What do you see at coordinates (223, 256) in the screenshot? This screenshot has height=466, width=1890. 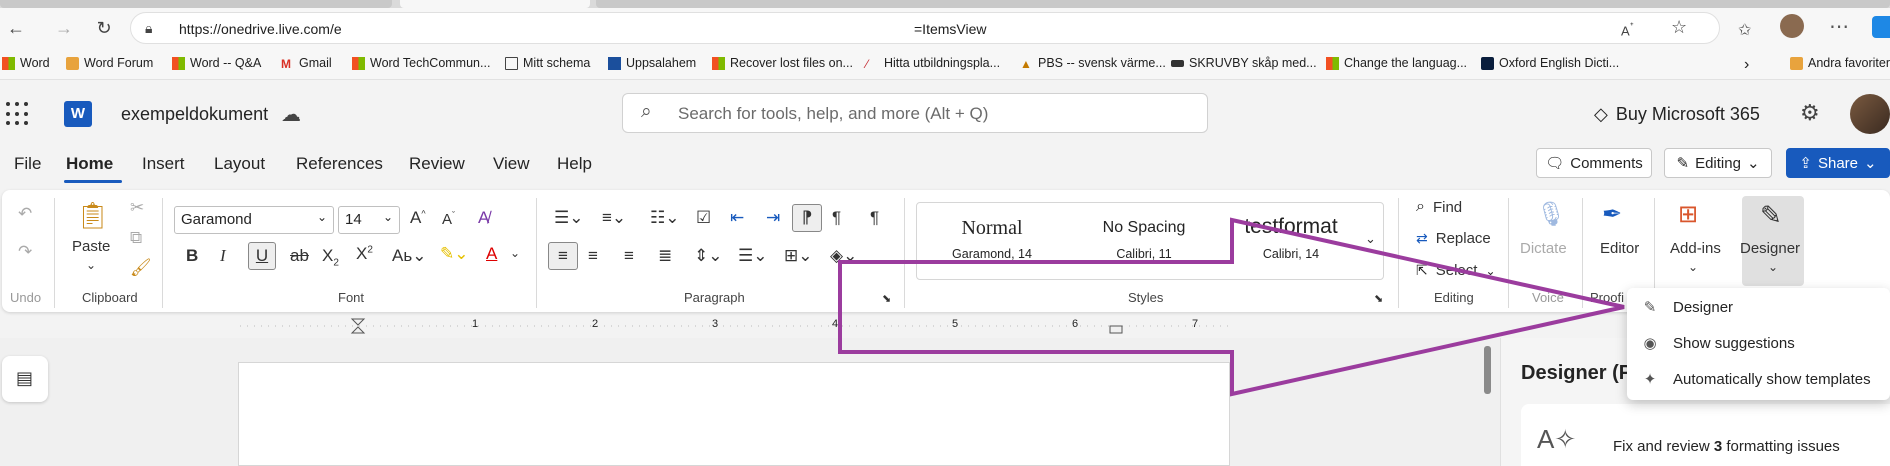 I see `italic-icon: I` at bounding box center [223, 256].